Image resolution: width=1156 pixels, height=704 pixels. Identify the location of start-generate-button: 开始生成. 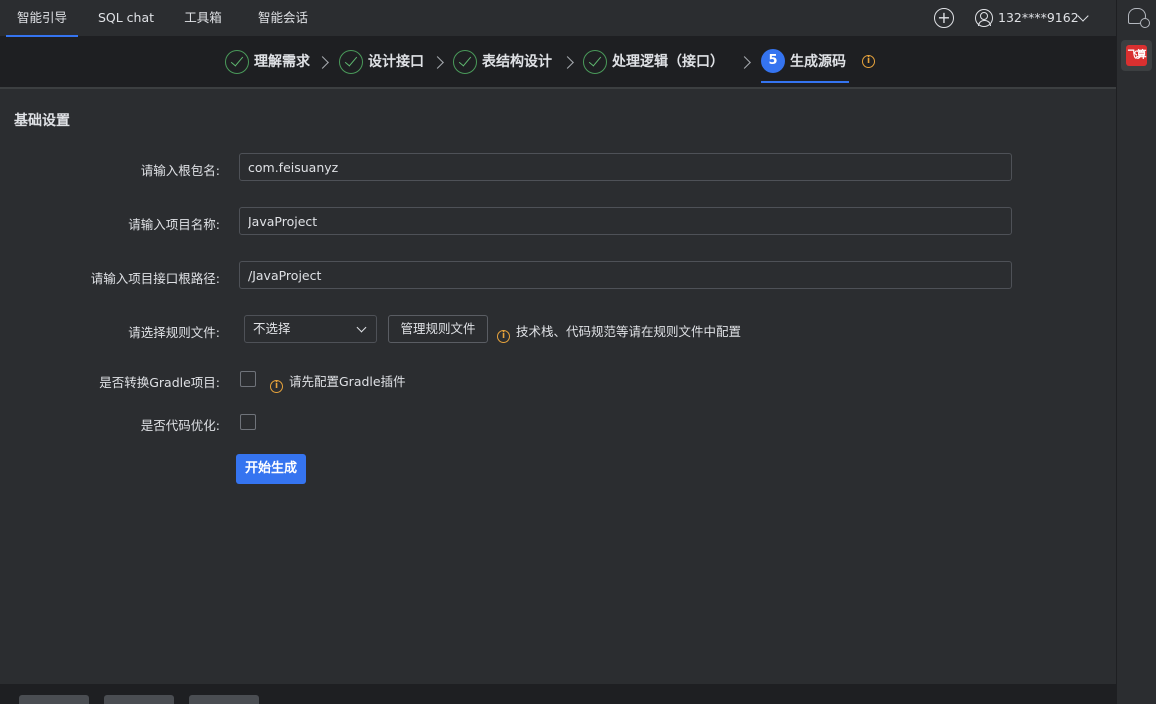
(271, 469).